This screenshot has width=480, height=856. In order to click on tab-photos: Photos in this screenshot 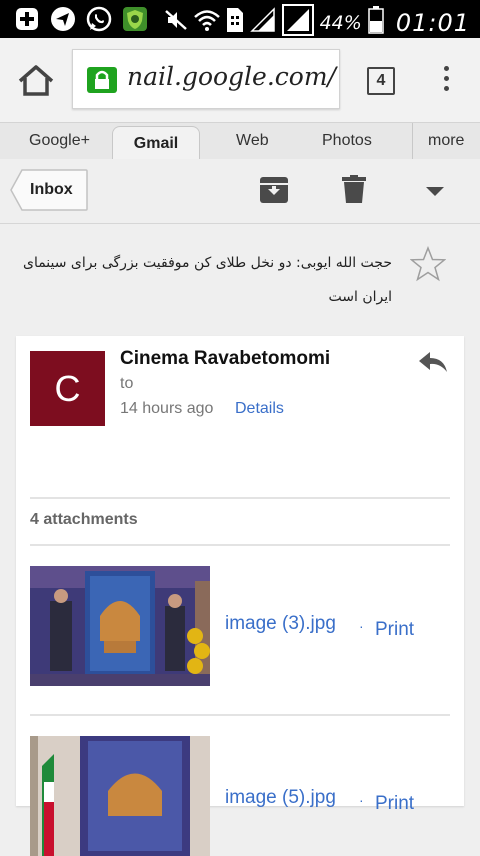, I will do `click(347, 141)`.